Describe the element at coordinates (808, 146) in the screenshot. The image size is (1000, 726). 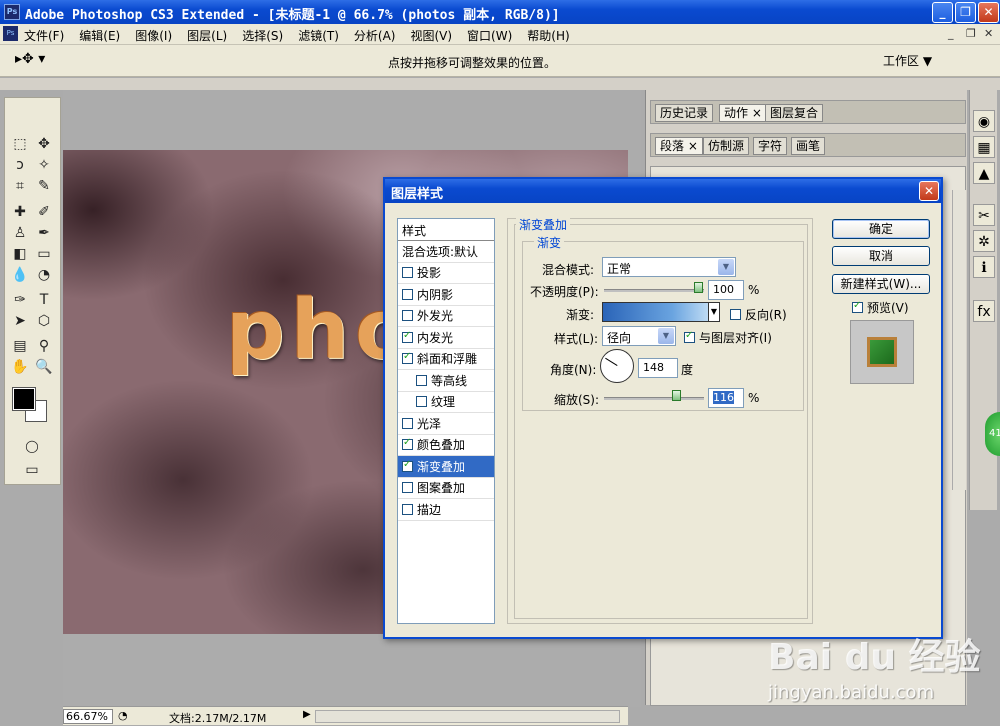
I see `tab-brushes: 画笔` at that location.